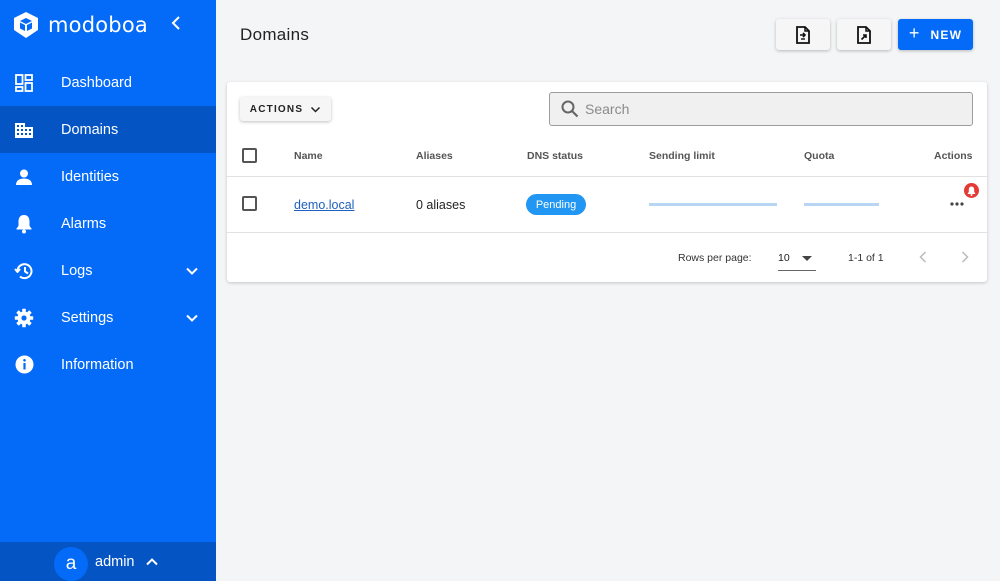 The height and width of the screenshot is (581, 1000). Describe the element at coordinates (97, 364) in the screenshot. I see `sidebar-item-label: Information` at that location.